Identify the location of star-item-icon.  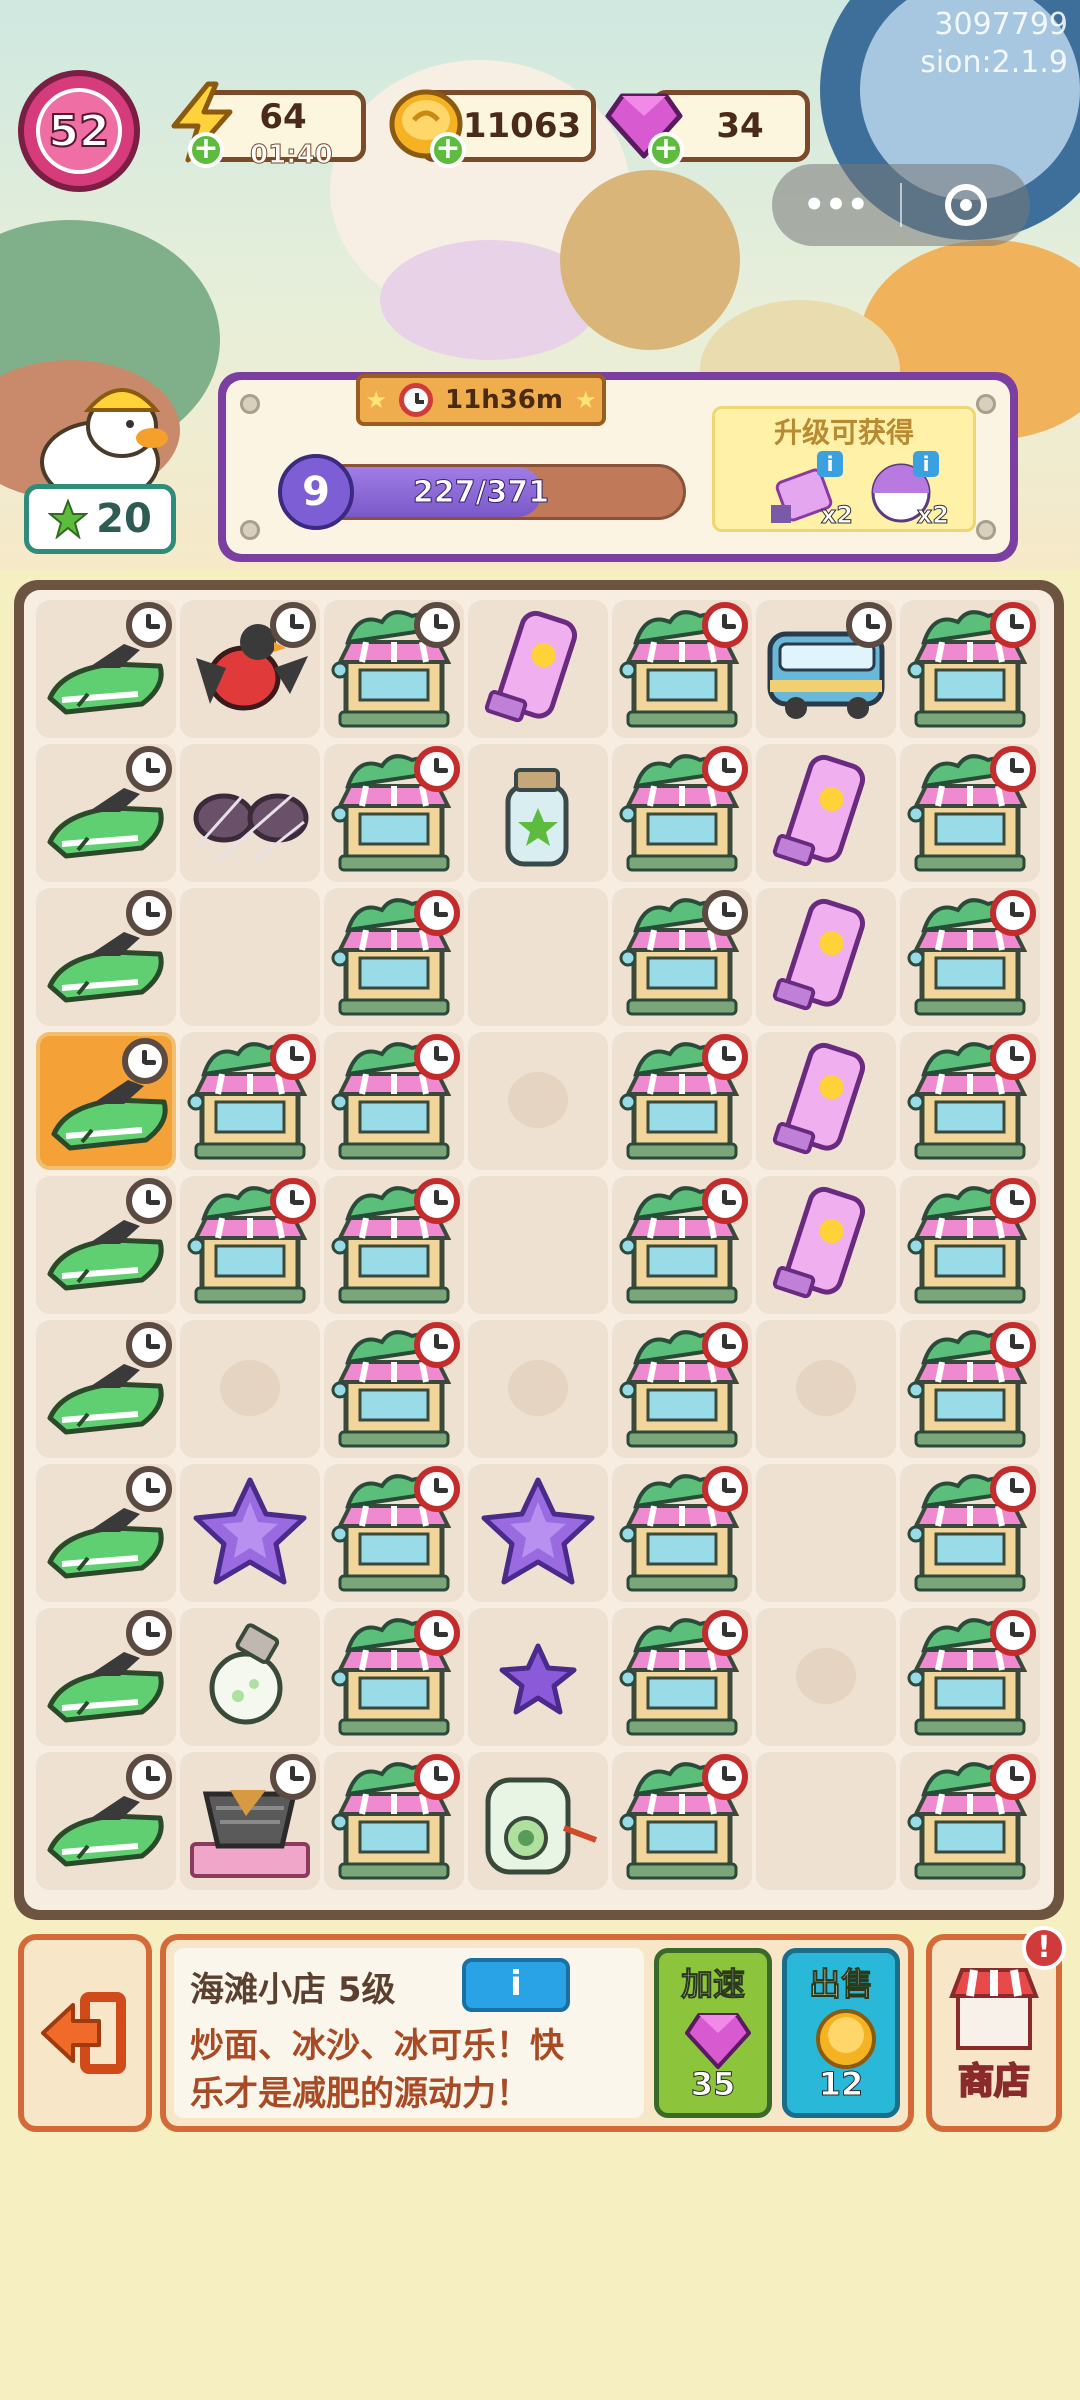
(538, 1531).